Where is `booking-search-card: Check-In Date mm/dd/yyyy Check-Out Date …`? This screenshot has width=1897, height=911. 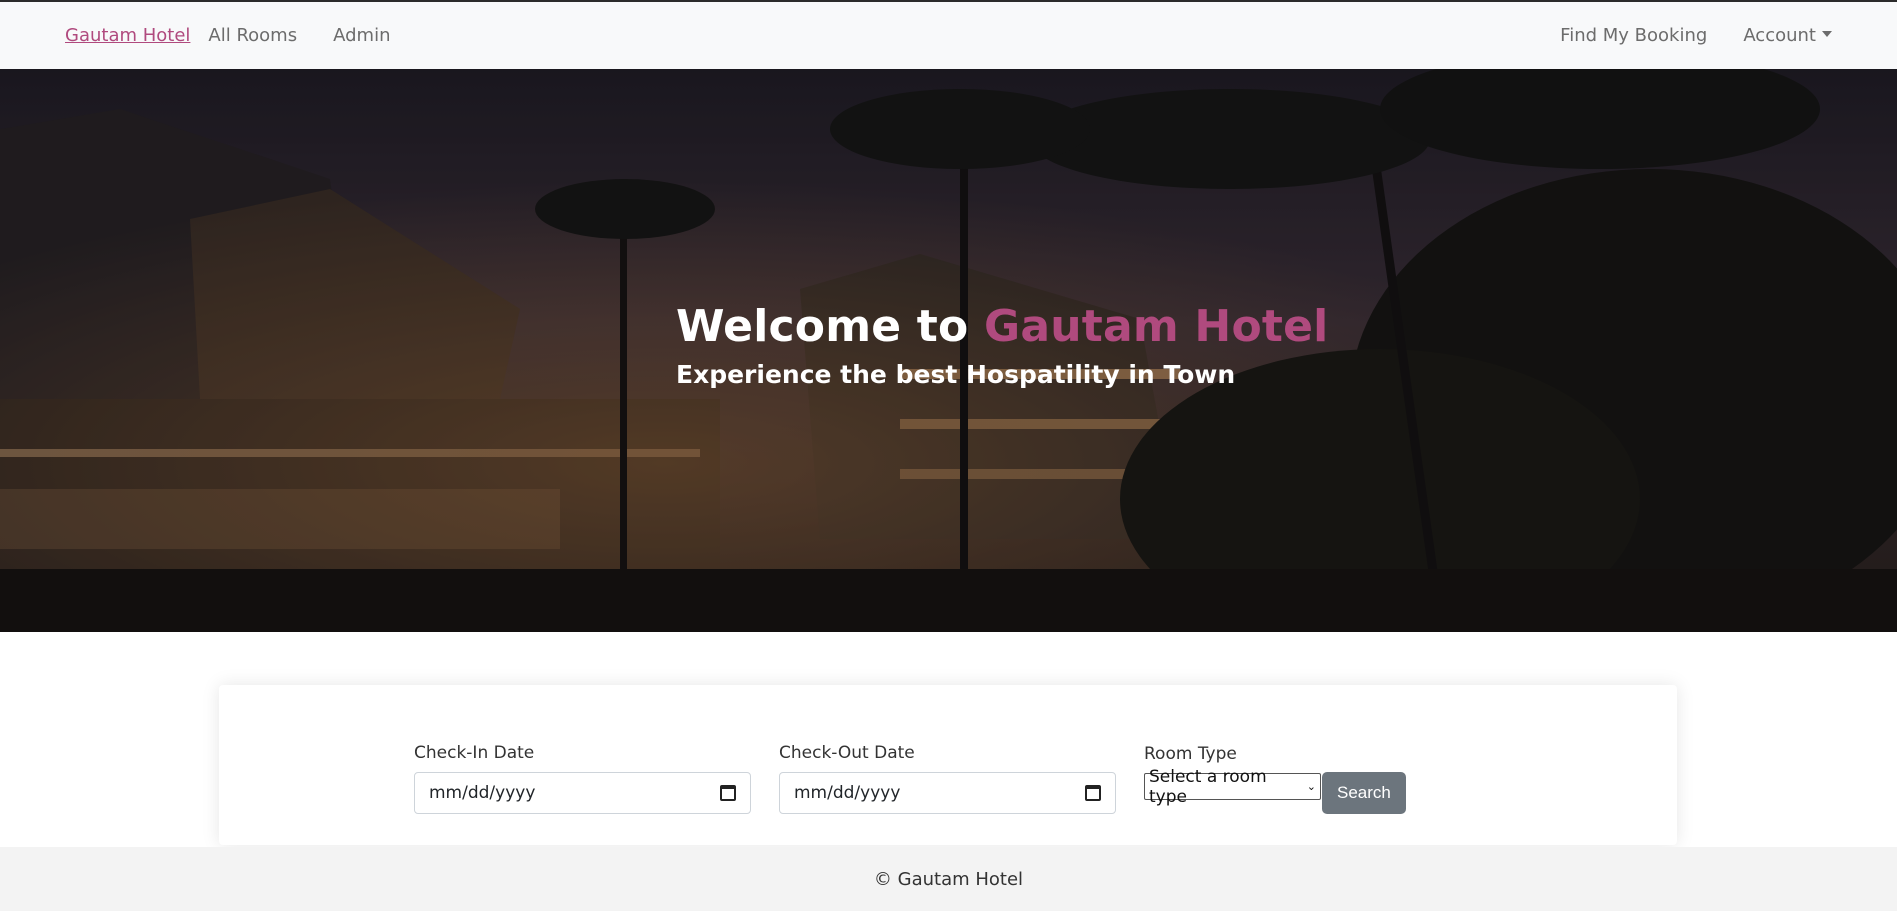
booking-search-card: Check-In Date mm/dd/yyyy Check-Out Date … is located at coordinates (948, 765).